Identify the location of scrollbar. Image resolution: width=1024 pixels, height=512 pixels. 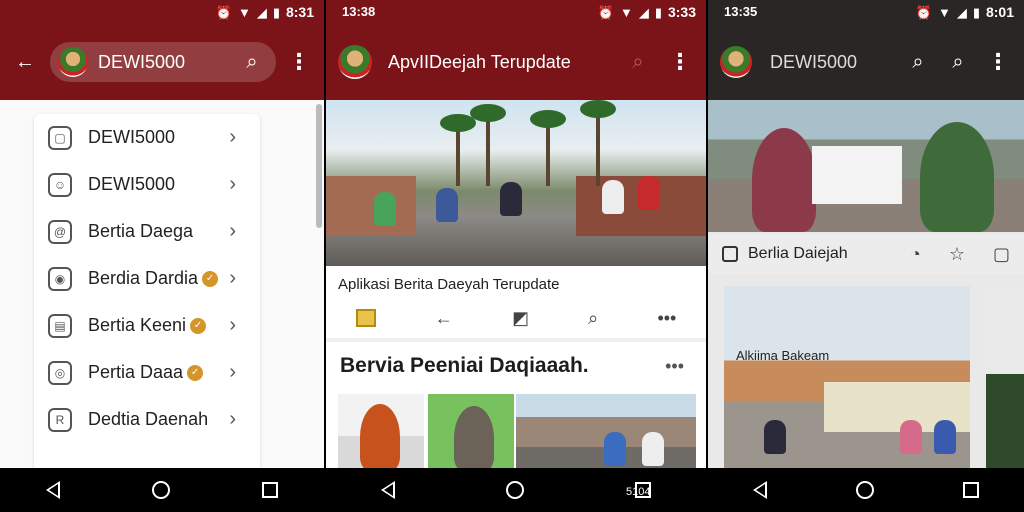
(319, 166).